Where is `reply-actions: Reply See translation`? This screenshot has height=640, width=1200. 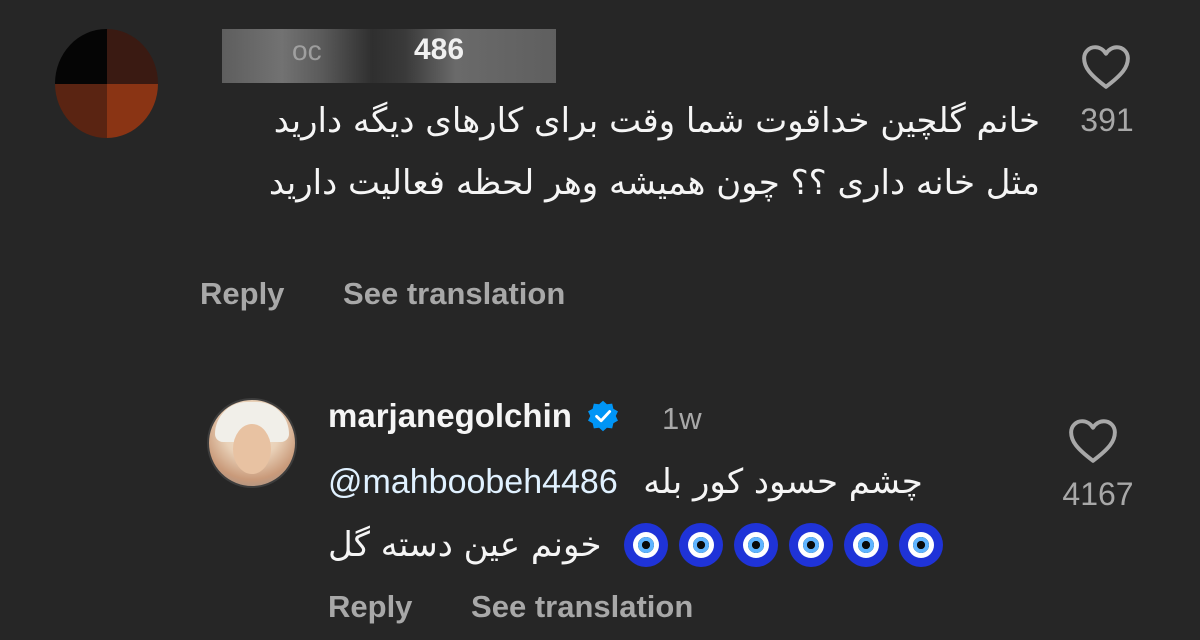 reply-actions: Reply See translation is located at coordinates (535, 607).